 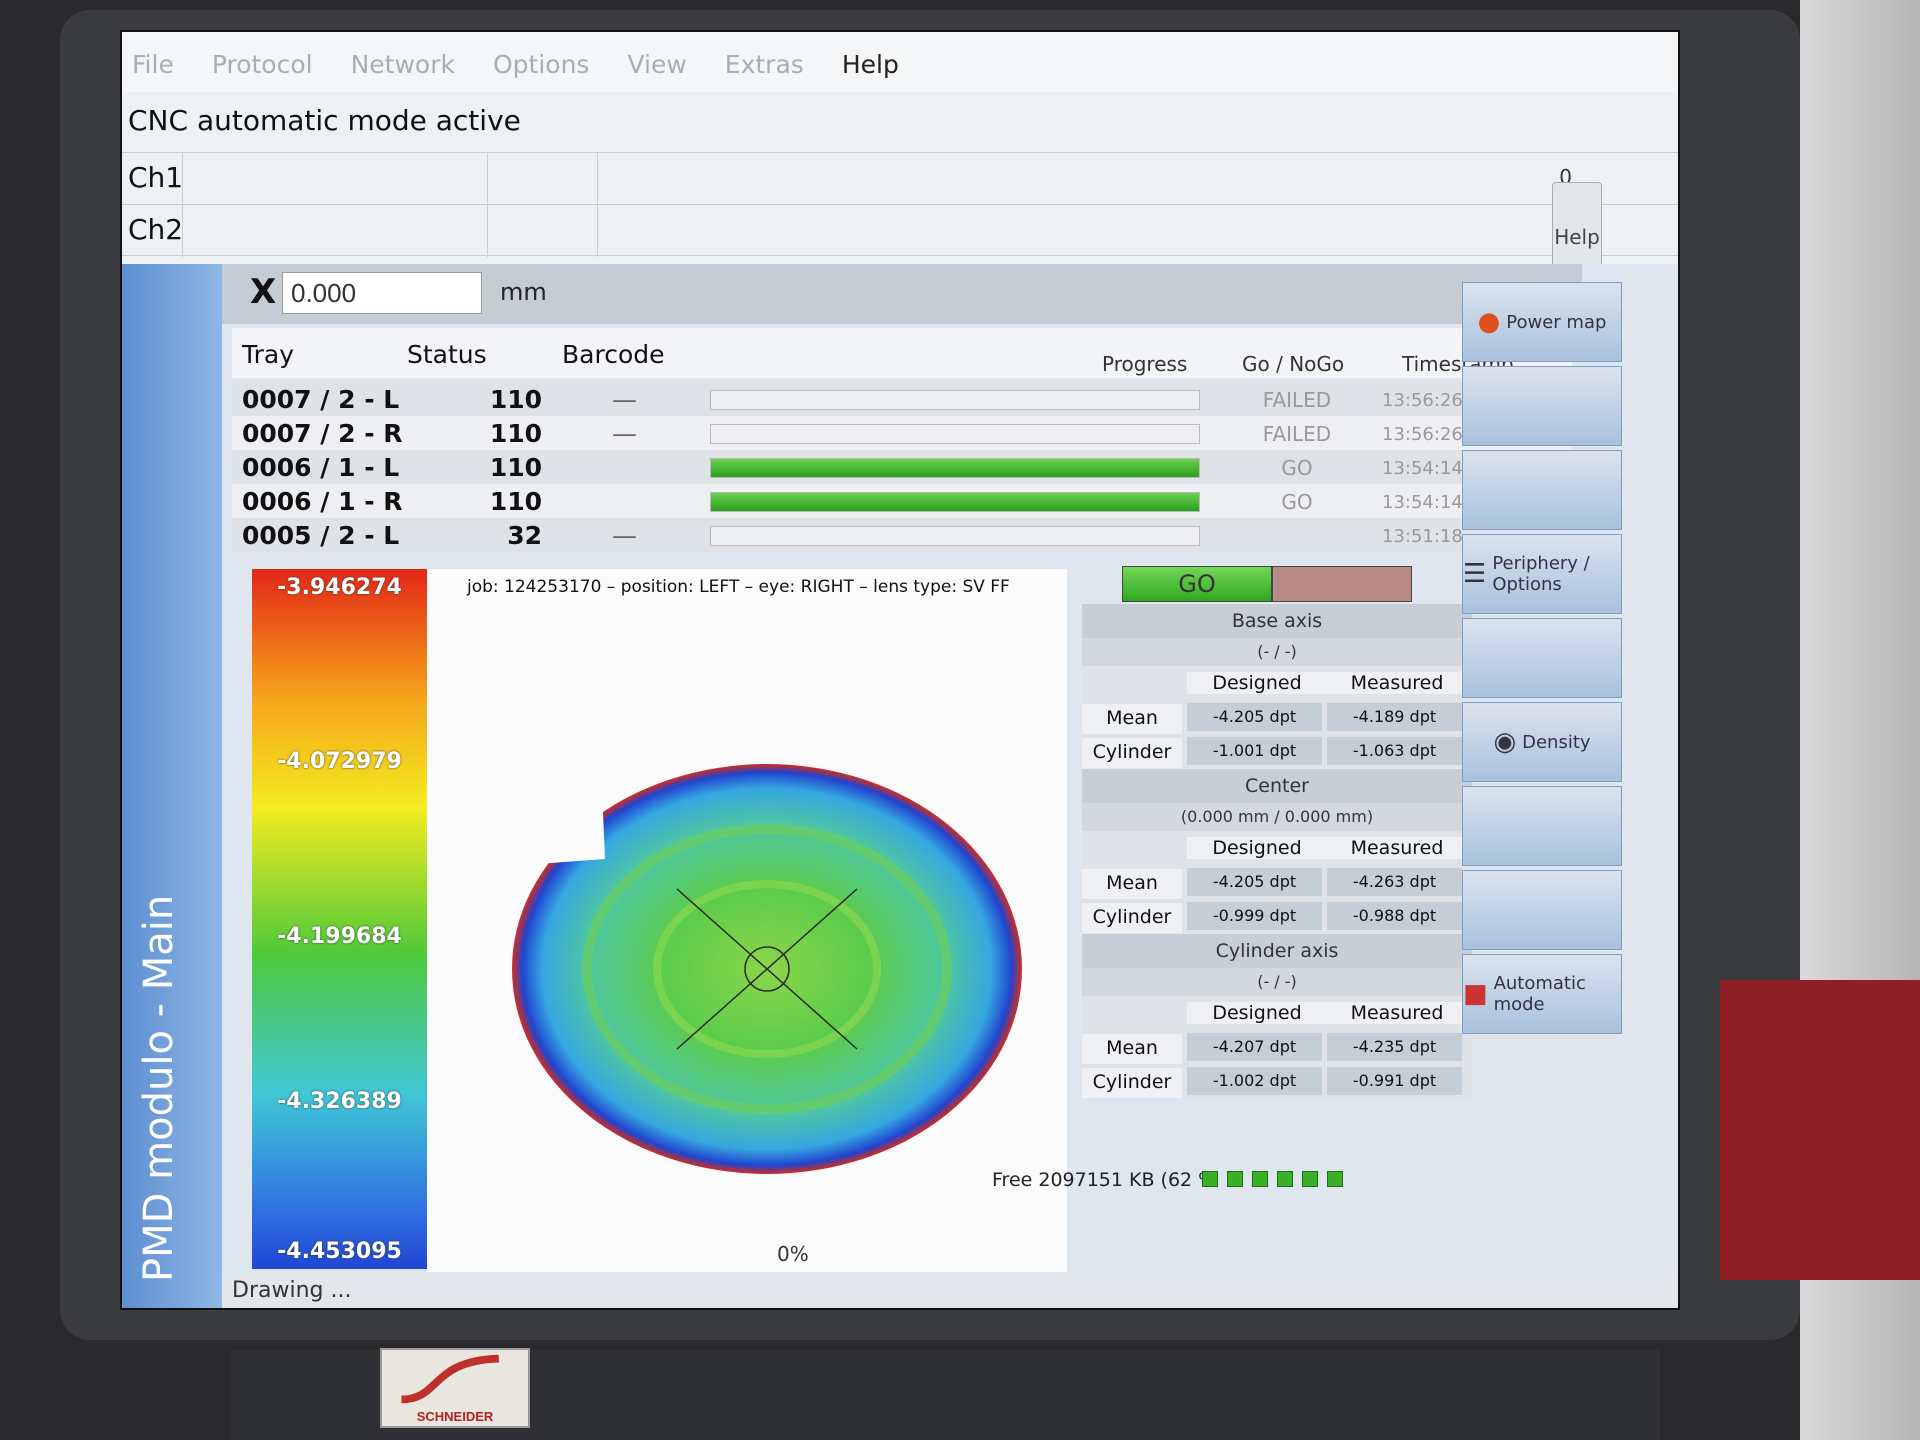 What do you see at coordinates (1277, 982) in the screenshot?
I see `panel-subtitle: (- / -)` at bounding box center [1277, 982].